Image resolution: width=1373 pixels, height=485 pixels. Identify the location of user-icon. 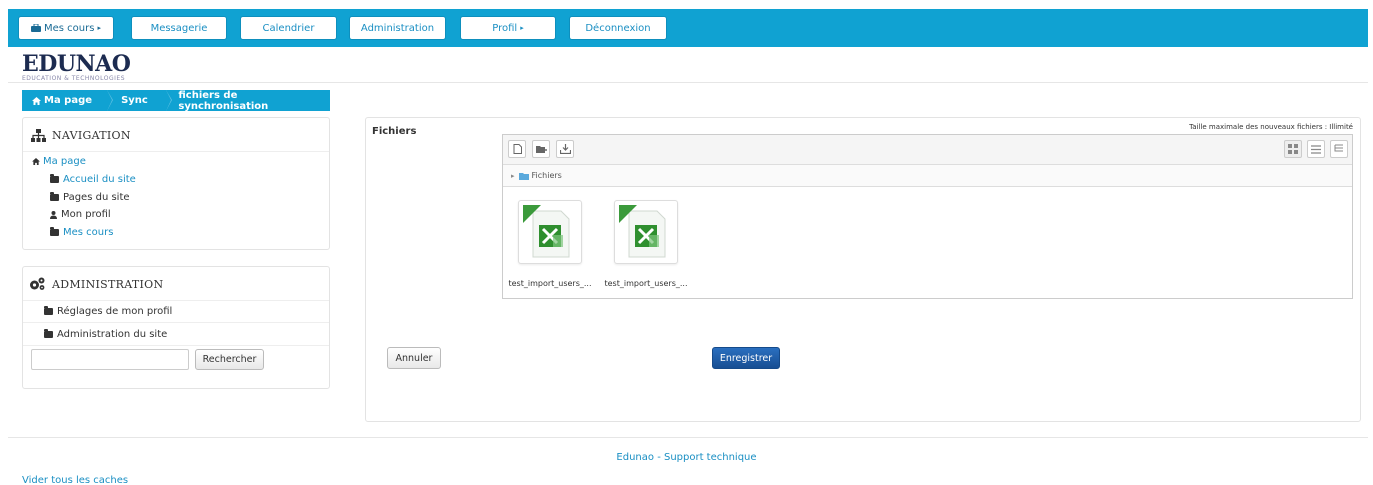
(53, 214).